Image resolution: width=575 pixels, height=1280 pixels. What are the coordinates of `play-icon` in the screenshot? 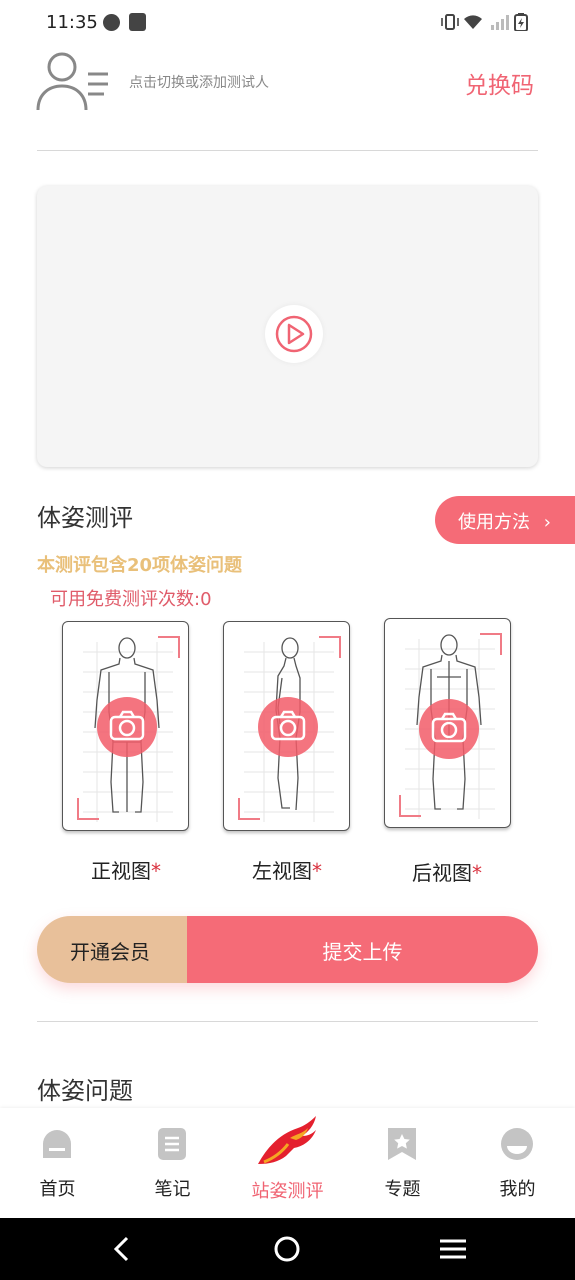 It's located at (294, 334).